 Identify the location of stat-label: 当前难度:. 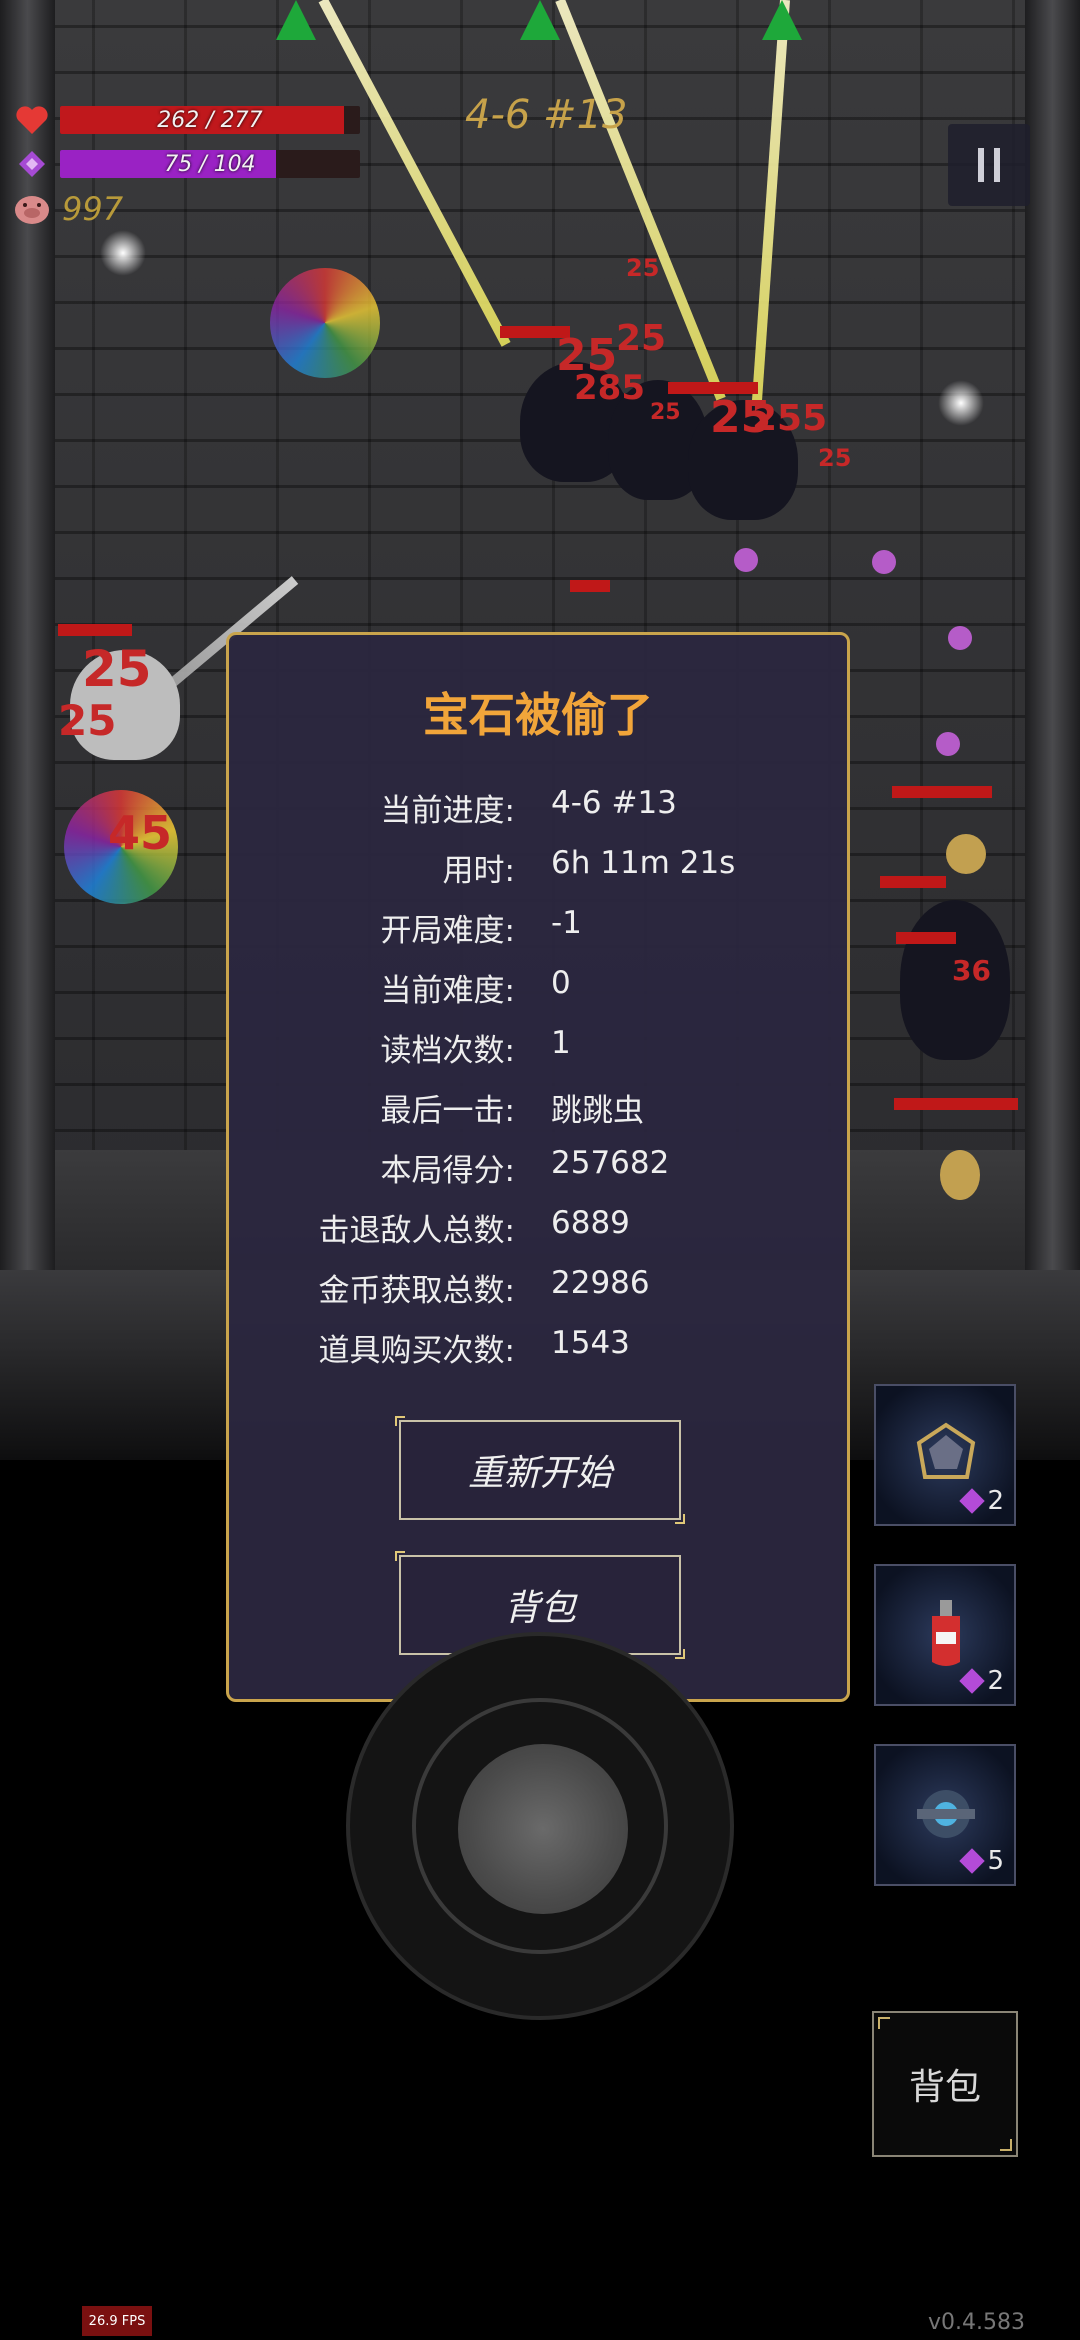
(447, 991).